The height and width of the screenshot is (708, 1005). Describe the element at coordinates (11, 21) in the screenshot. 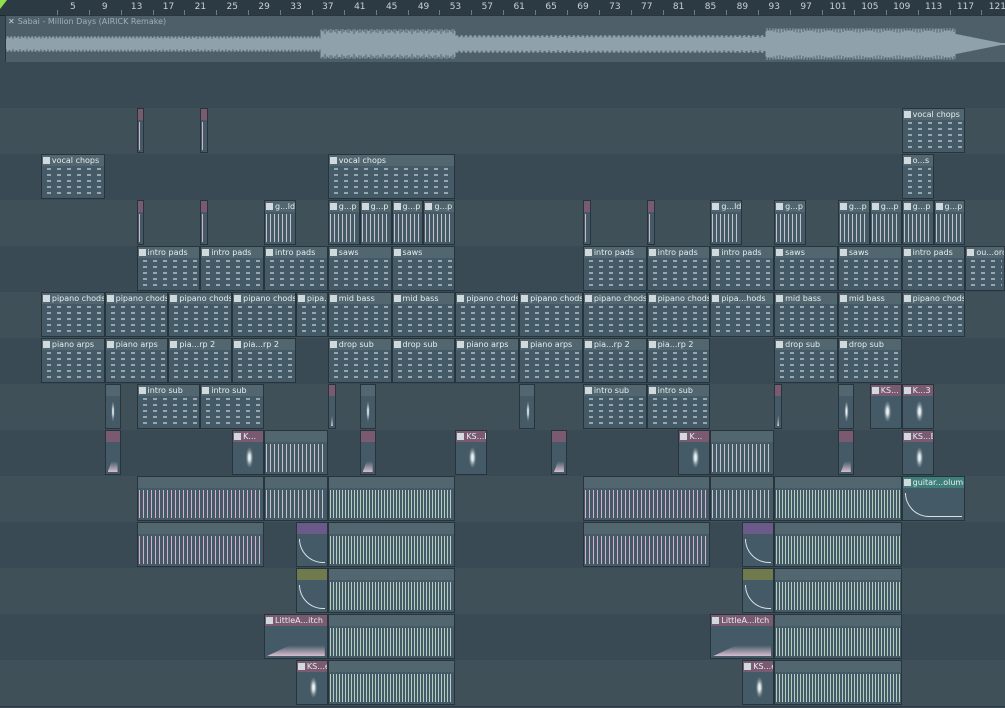

I see `close-icon: ✕` at that location.